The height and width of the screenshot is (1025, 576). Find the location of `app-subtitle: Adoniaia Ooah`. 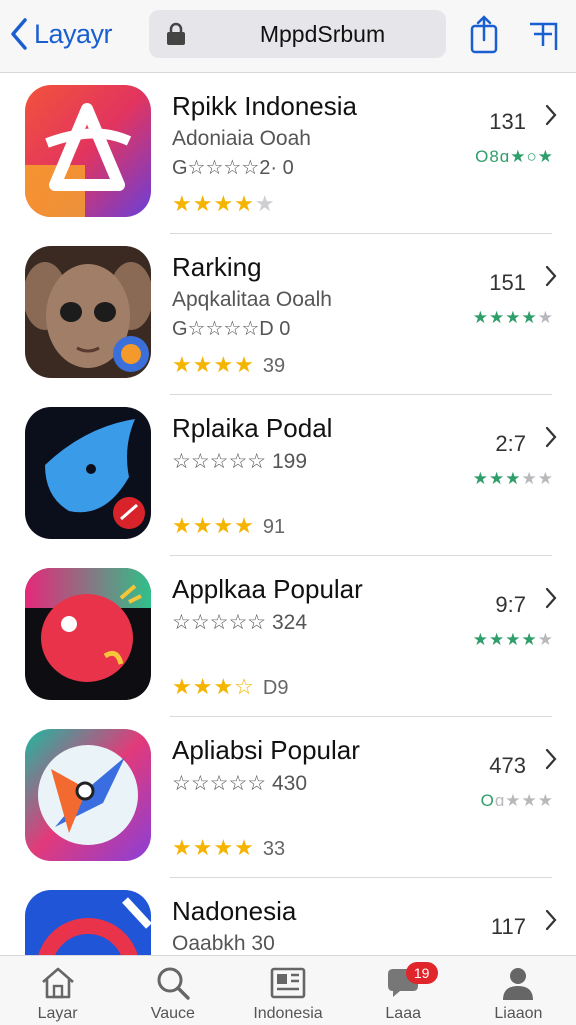

app-subtitle: Adoniaia Ooah is located at coordinates (241, 138).